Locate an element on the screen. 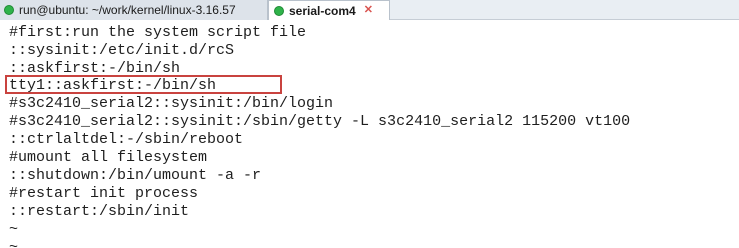 The height and width of the screenshot is (248, 739). terminal-line: #umount all filesystem is located at coordinates (108, 157).